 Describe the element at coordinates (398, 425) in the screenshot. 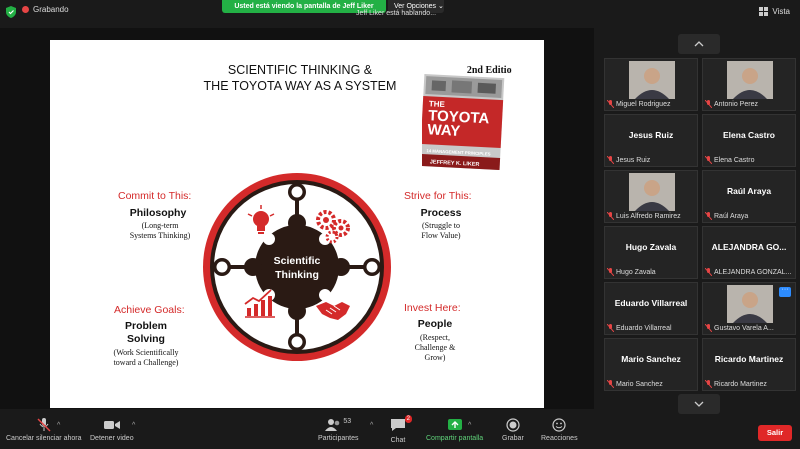

I see `chat-bubble-icon` at that location.